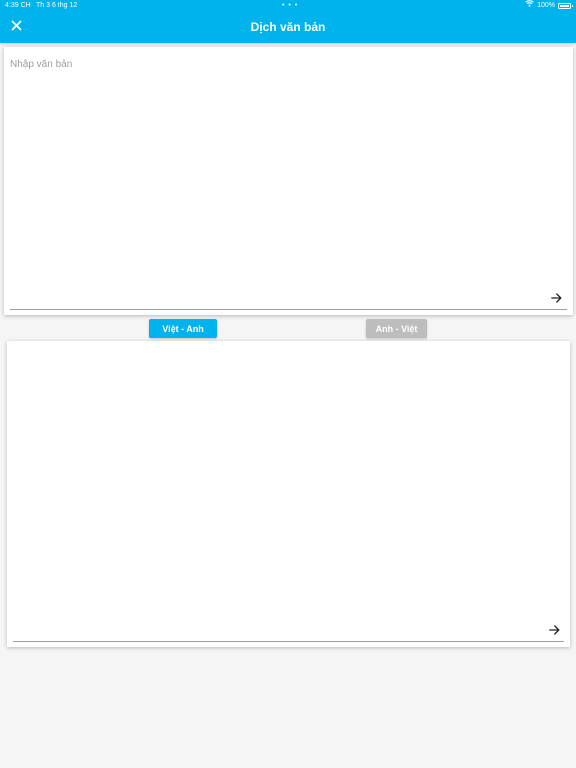 Image resolution: width=576 pixels, height=768 pixels. Describe the element at coordinates (546, 5) in the screenshot. I see `battery-percent: 100%` at that location.